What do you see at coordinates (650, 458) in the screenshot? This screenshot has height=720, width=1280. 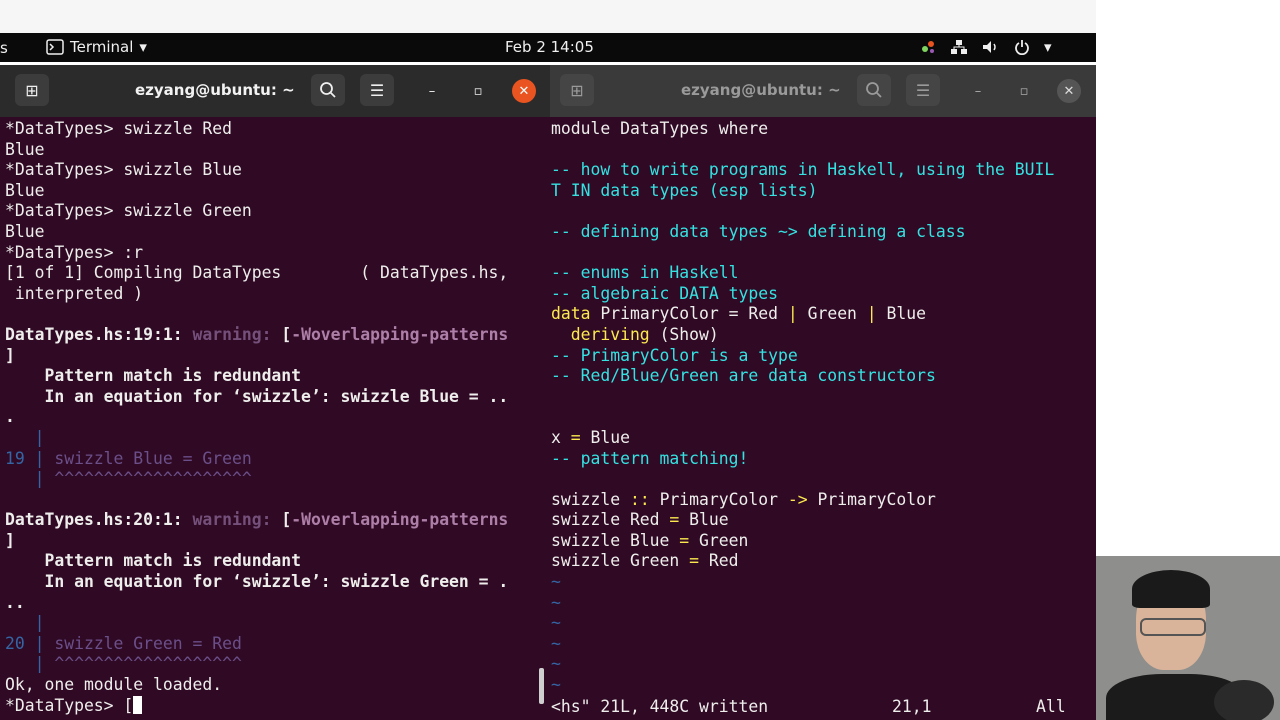 I see `text-segment: -- pattern matching!` at bounding box center [650, 458].